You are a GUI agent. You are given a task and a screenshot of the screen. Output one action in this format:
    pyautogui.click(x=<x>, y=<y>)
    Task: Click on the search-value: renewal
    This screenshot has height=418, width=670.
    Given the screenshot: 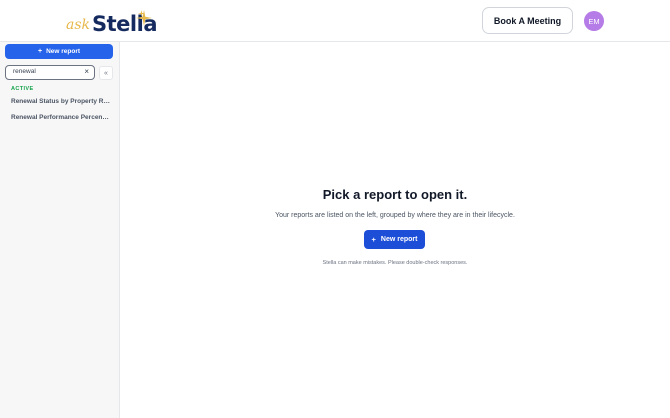 What is the action you would take?
    pyautogui.click(x=24, y=71)
    